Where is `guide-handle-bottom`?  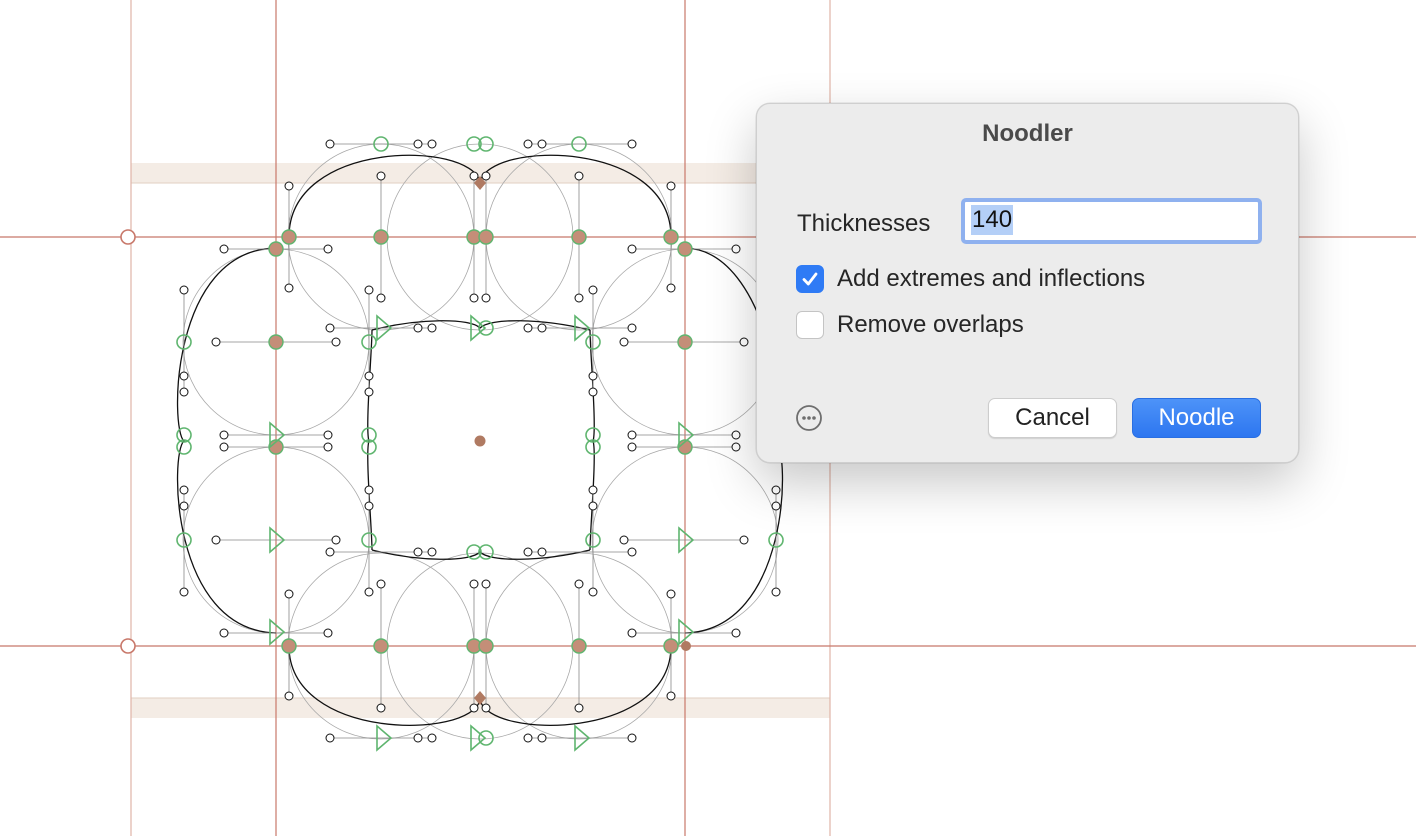 guide-handle-bottom is located at coordinates (128, 646).